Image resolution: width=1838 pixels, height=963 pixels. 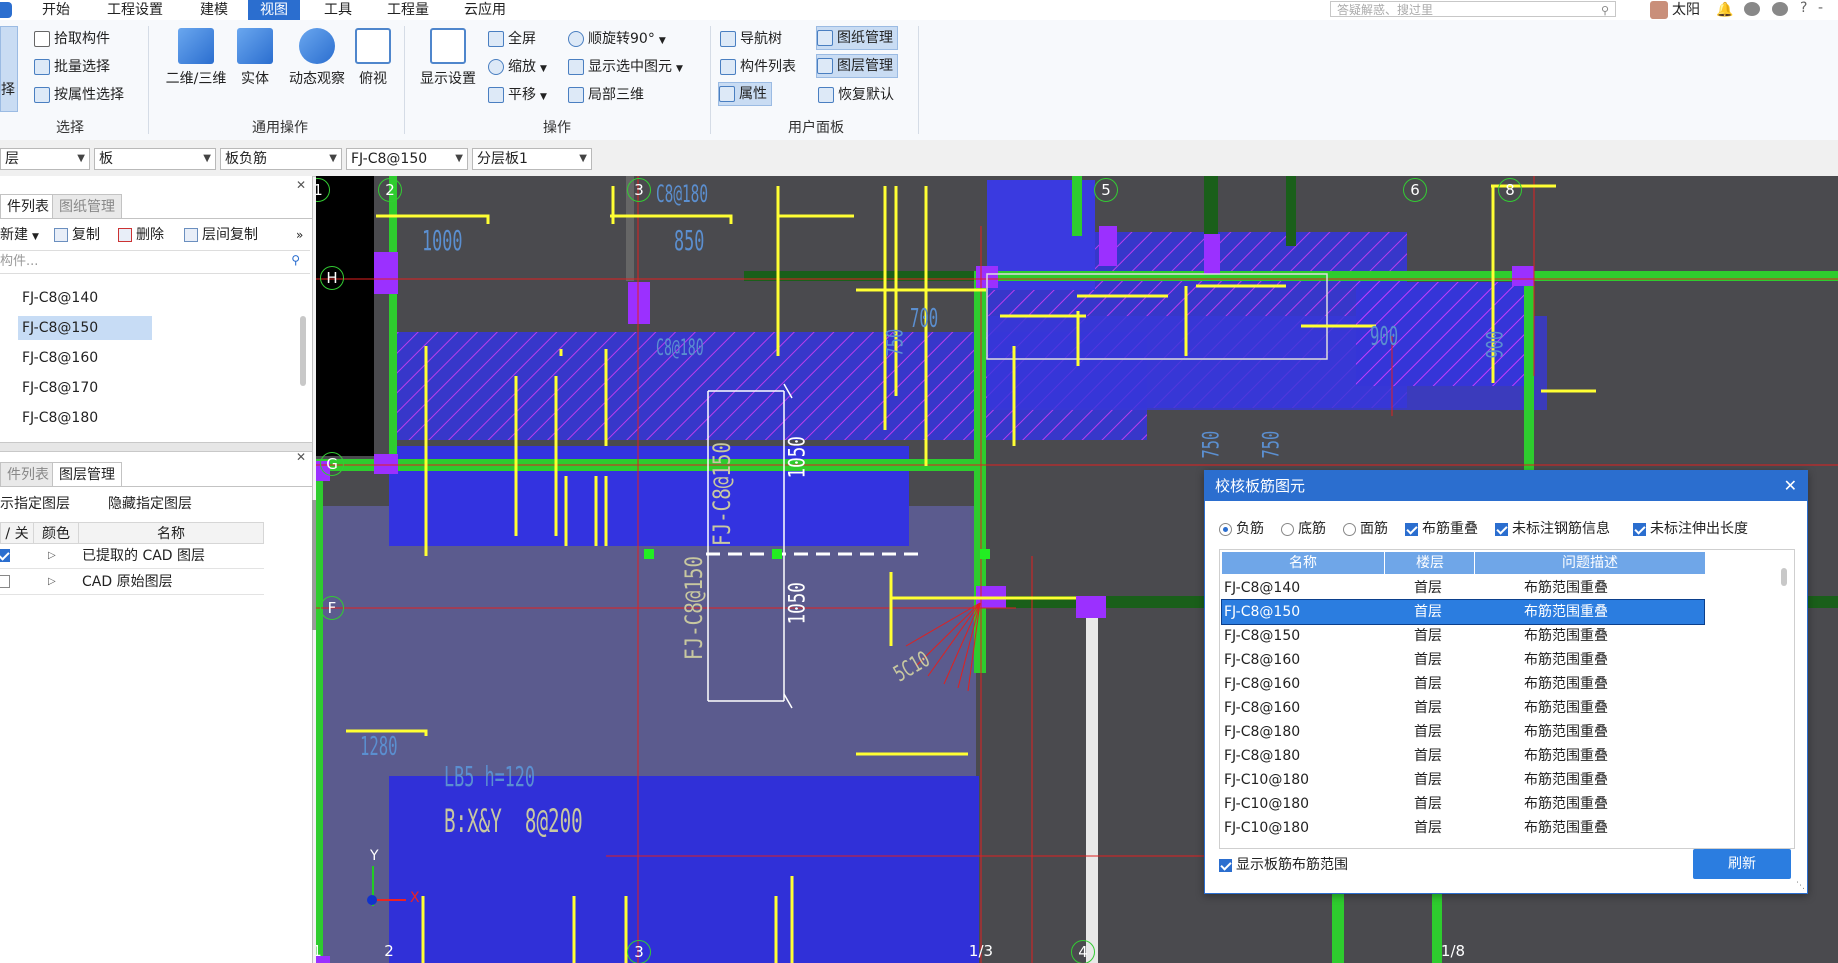 I want to click on menu-start: 开始, so click(x=56, y=10).